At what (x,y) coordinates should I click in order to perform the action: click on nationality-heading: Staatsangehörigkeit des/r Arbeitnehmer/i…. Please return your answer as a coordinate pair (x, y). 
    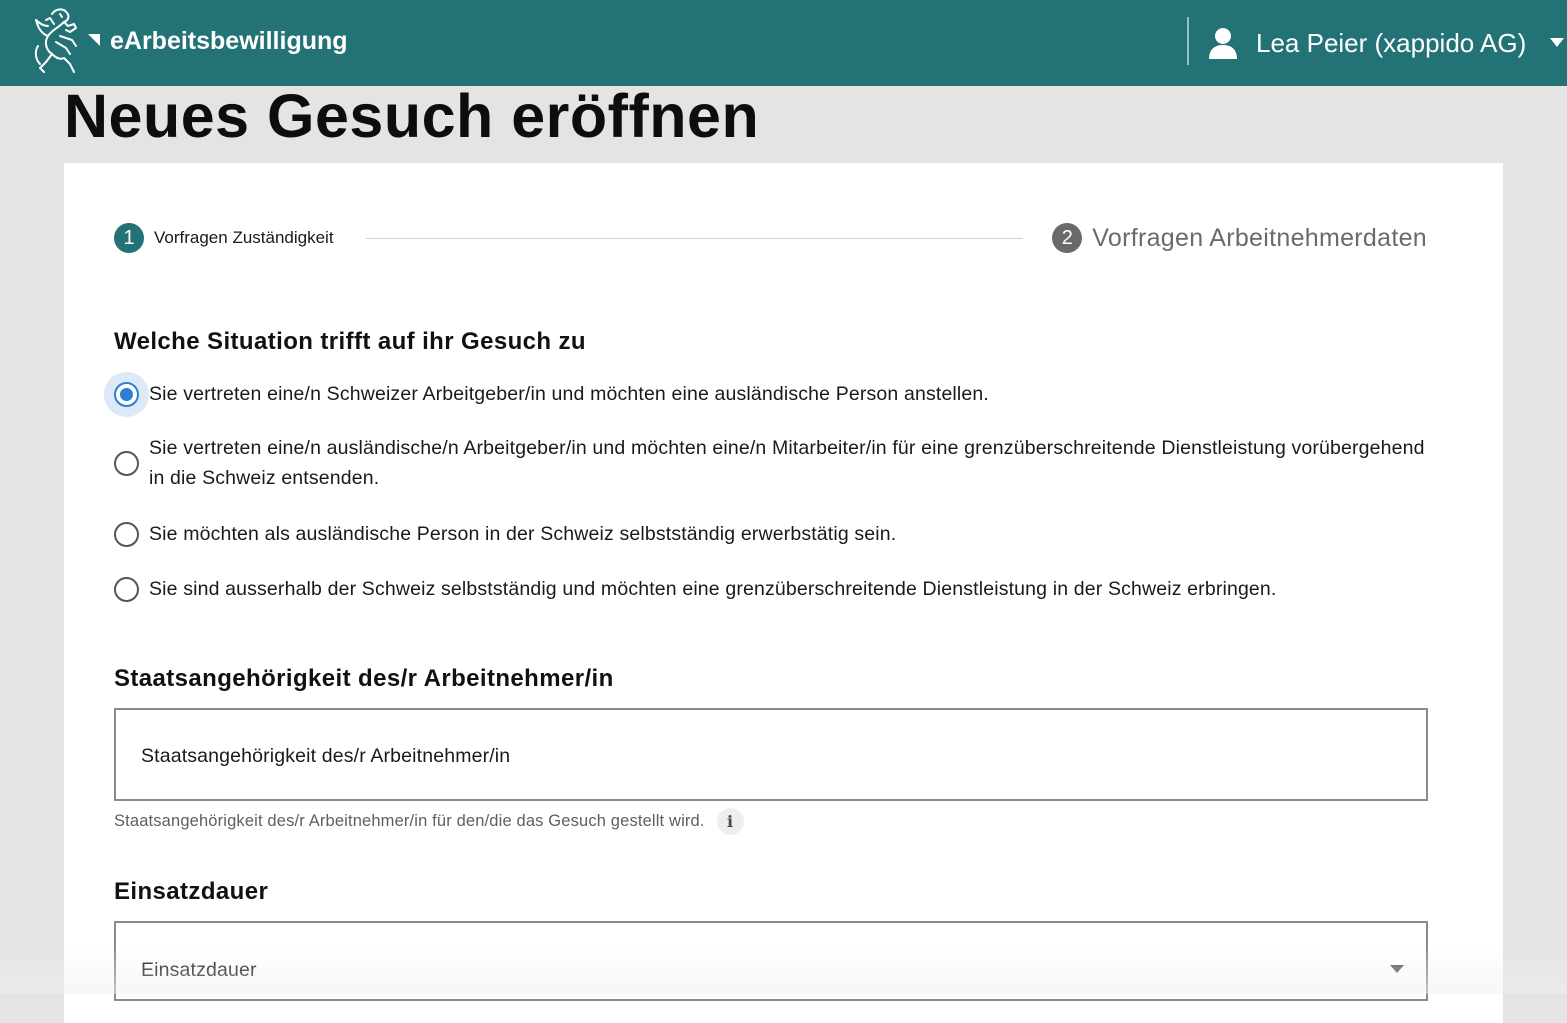
    Looking at the image, I should click on (364, 678).